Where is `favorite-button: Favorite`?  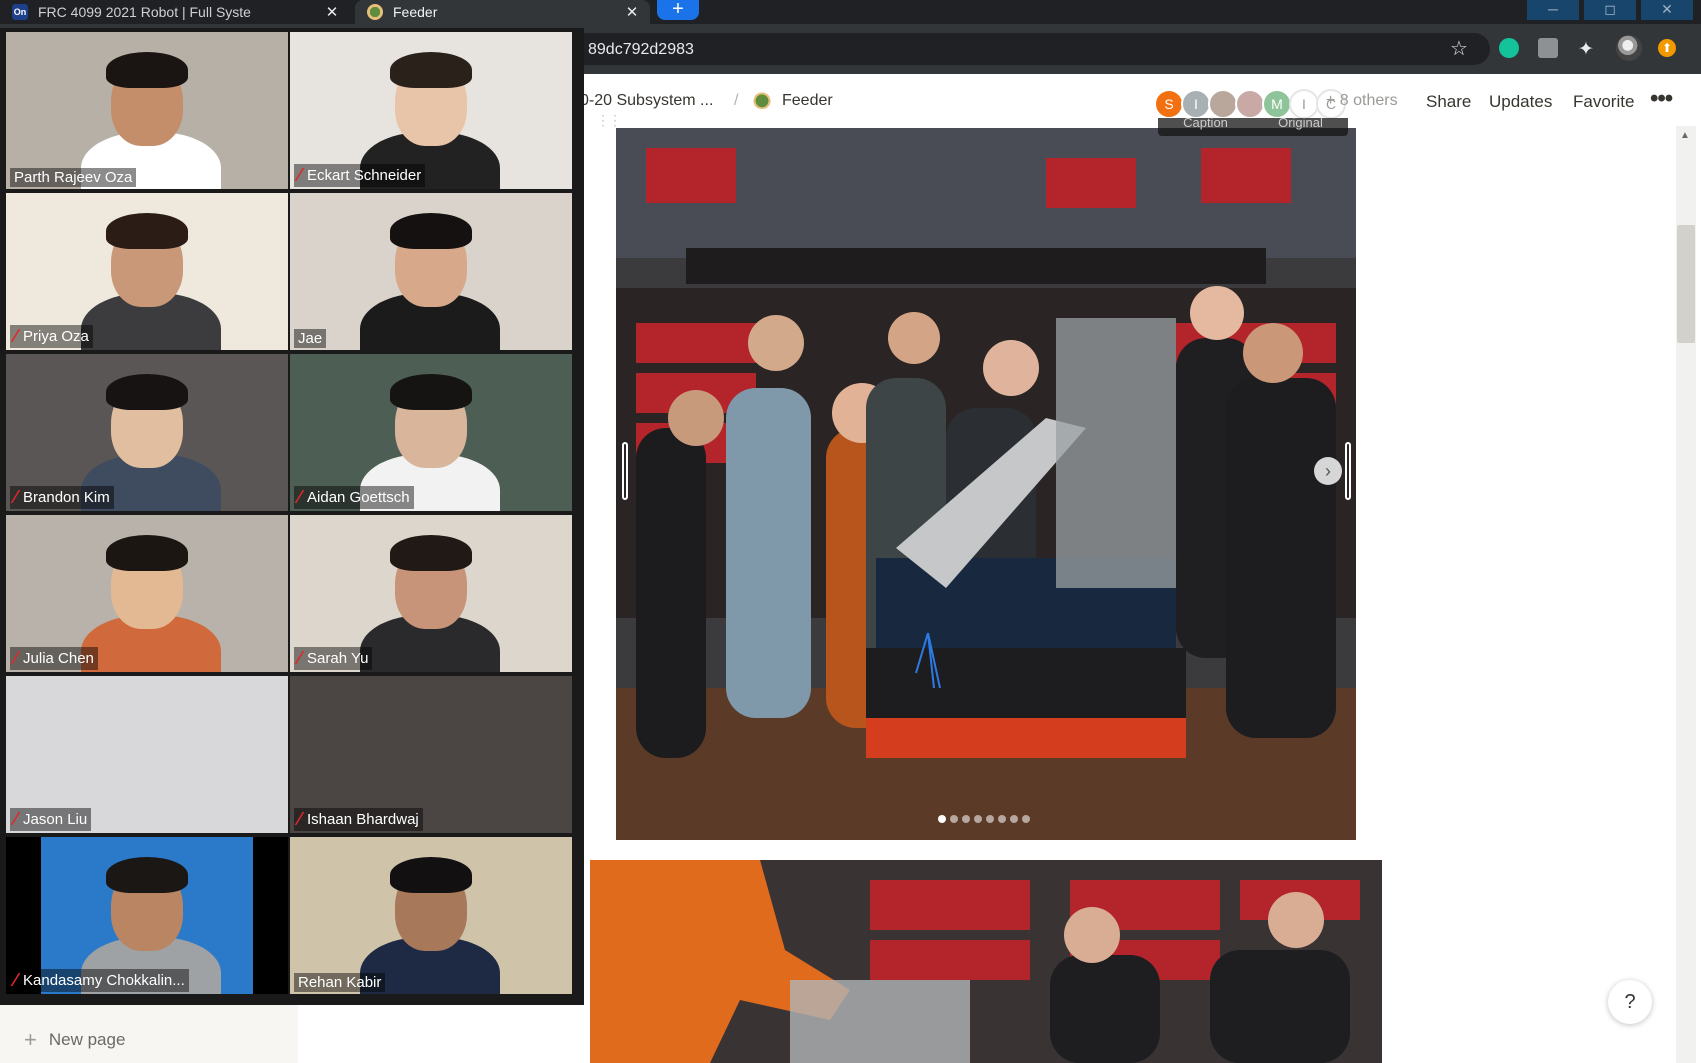 favorite-button: Favorite is located at coordinates (1603, 102).